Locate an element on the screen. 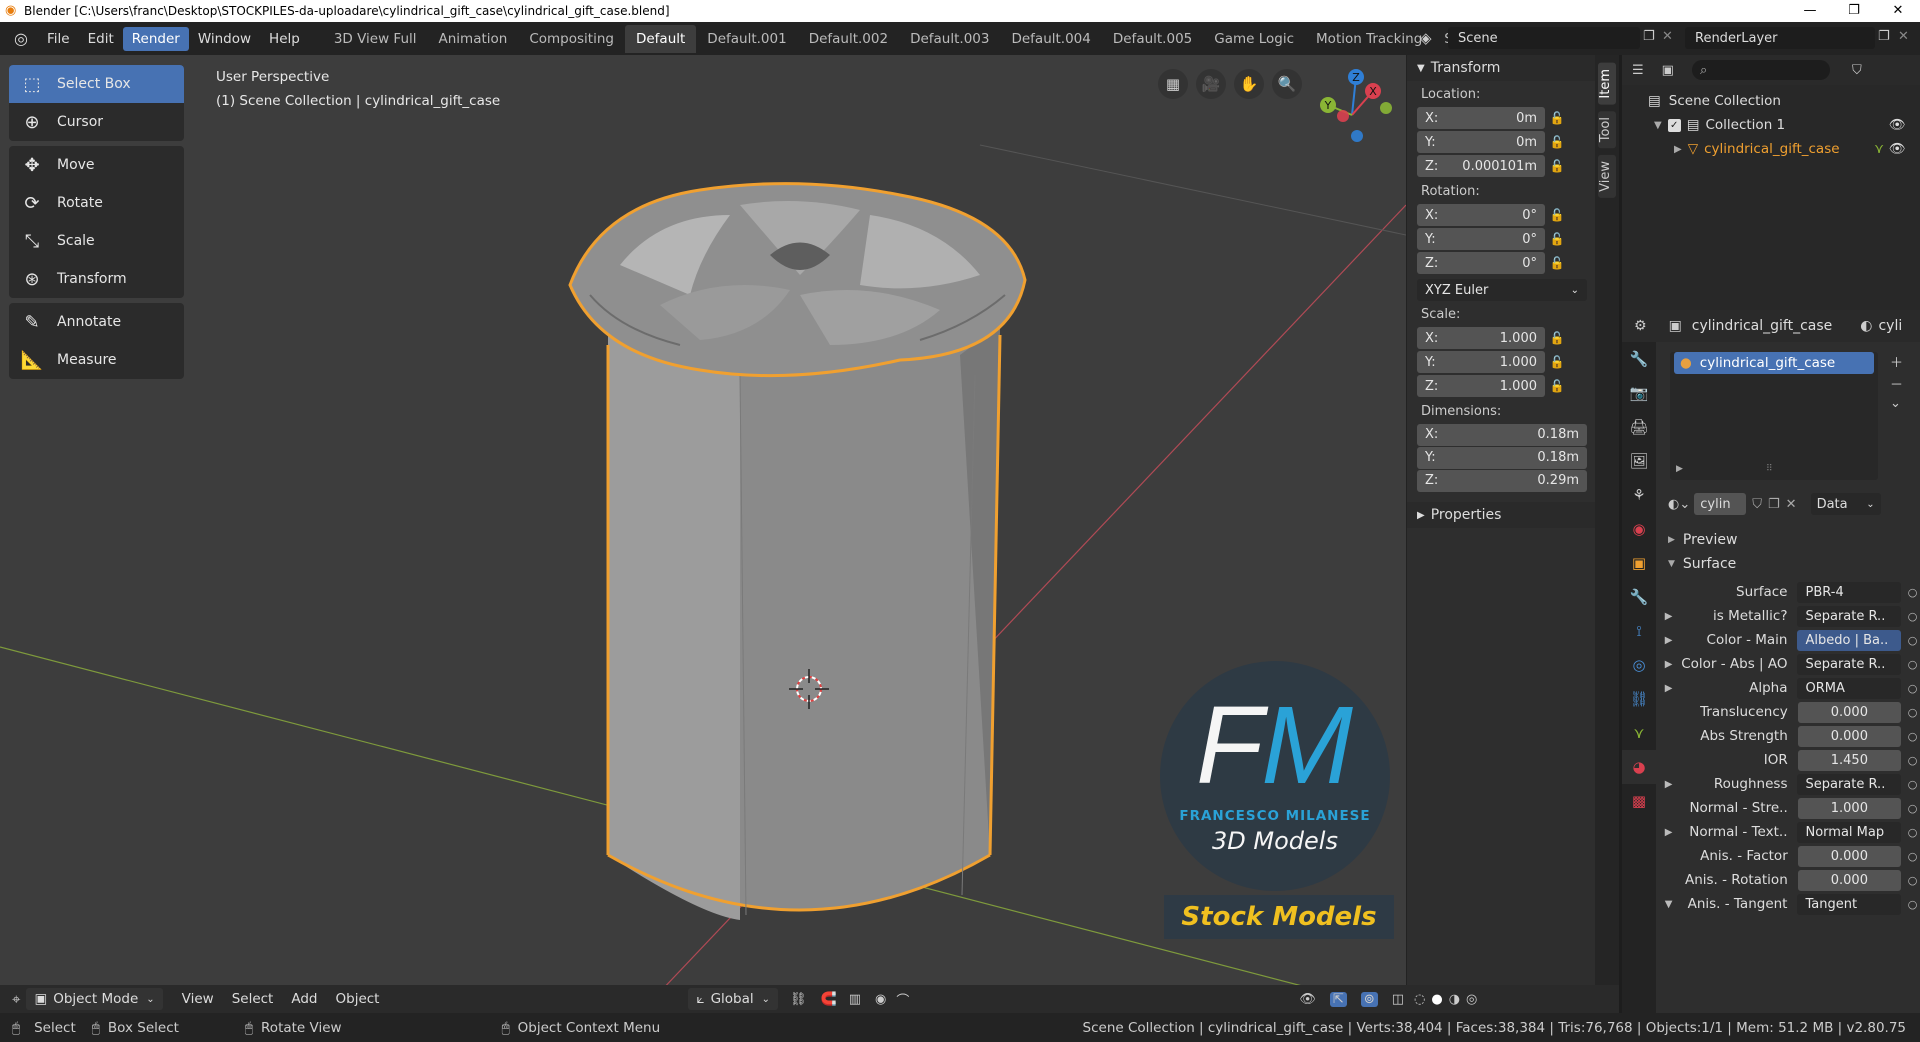 The image size is (1920, 1042). surface-section: ▼ Surface is located at coordinates (1794, 564).